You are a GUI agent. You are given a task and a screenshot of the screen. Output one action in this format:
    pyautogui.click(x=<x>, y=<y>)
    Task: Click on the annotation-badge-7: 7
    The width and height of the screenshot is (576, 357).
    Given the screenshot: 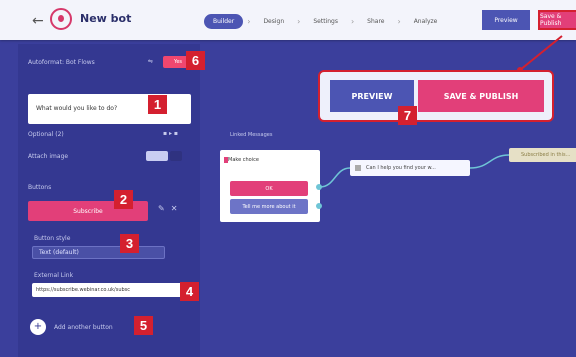 What is the action you would take?
    pyautogui.click(x=407, y=115)
    